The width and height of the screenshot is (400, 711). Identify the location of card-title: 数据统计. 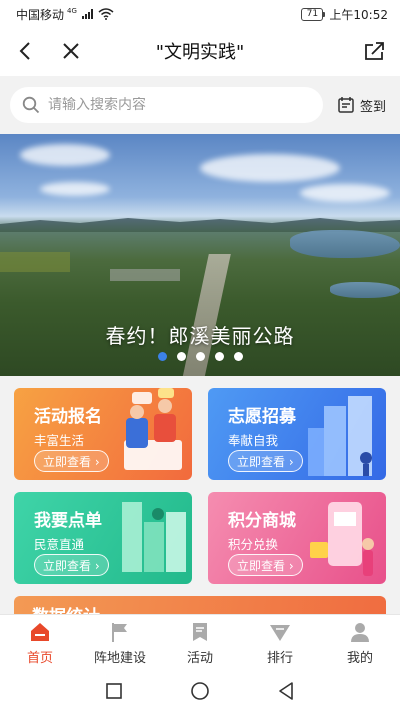
(66, 608).